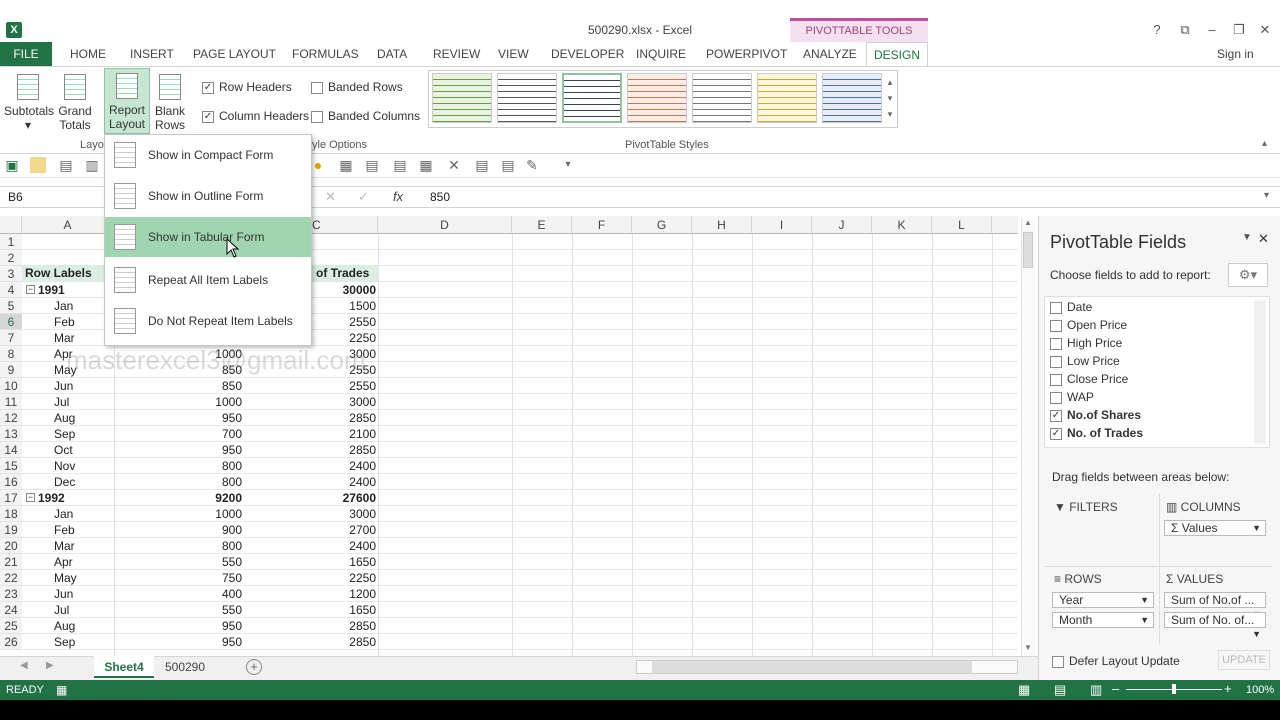 The image size is (1280, 720). What do you see at coordinates (11, 402) in the screenshot?
I see `row-header: 11` at bounding box center [11, 402].